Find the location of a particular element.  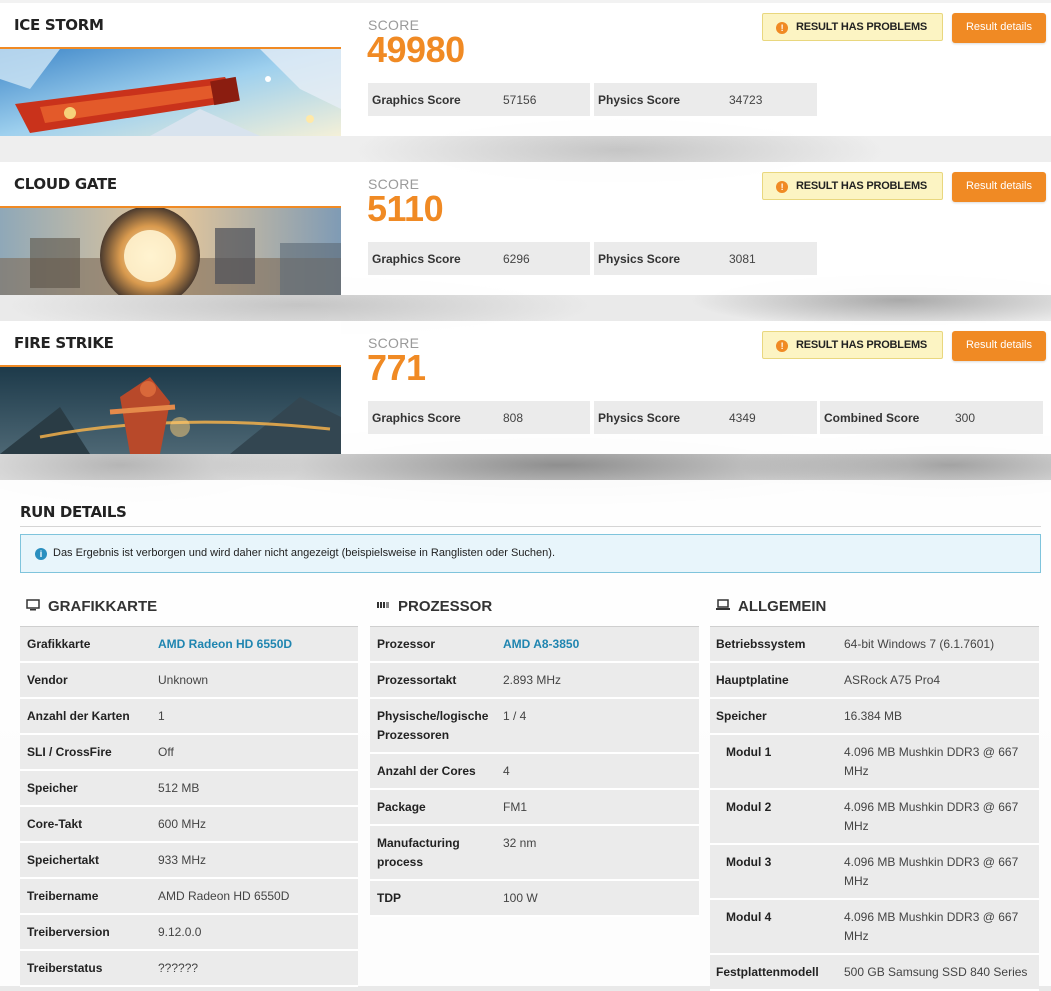

benchmark-title: CLOUD GATE is located at coordinates (65, 184).